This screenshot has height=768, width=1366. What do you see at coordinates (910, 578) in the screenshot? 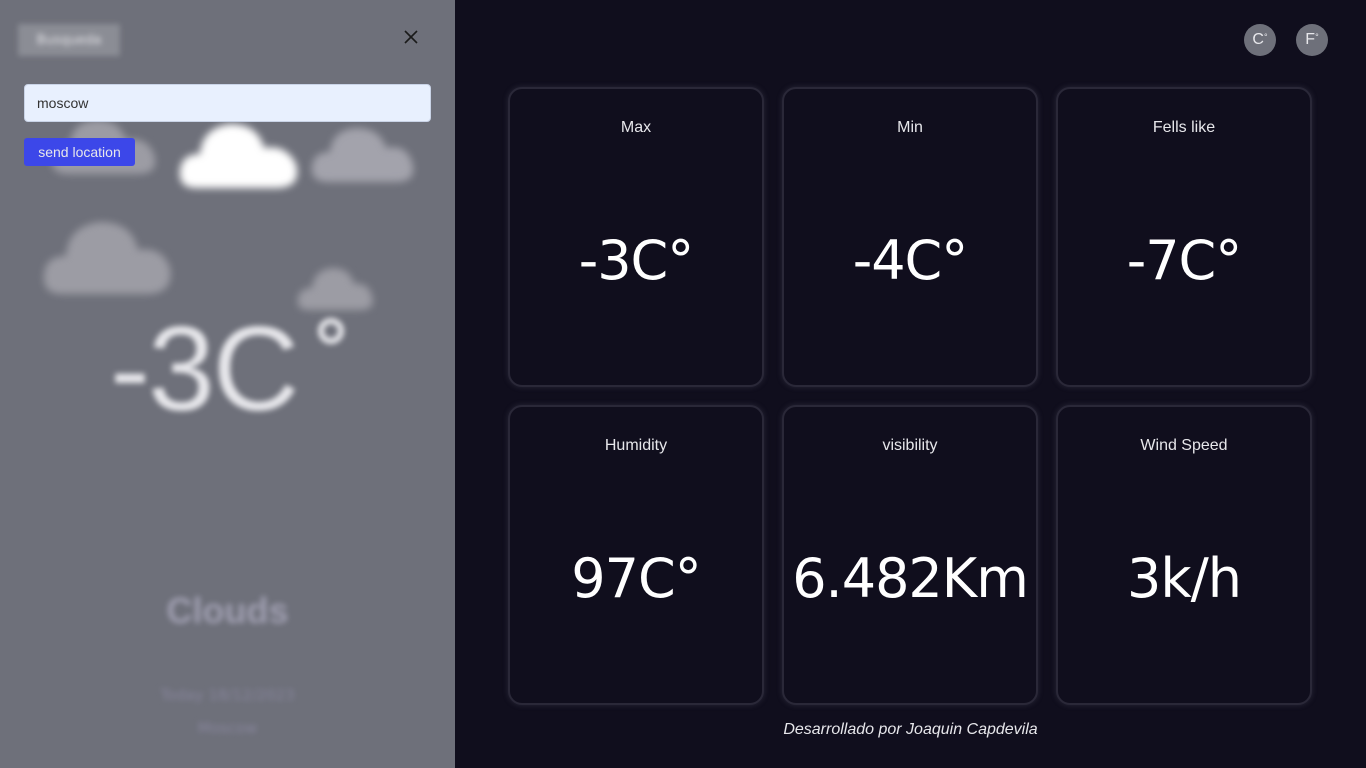
I see `card-value: 6.482Km` at bounding box center [910, 578].